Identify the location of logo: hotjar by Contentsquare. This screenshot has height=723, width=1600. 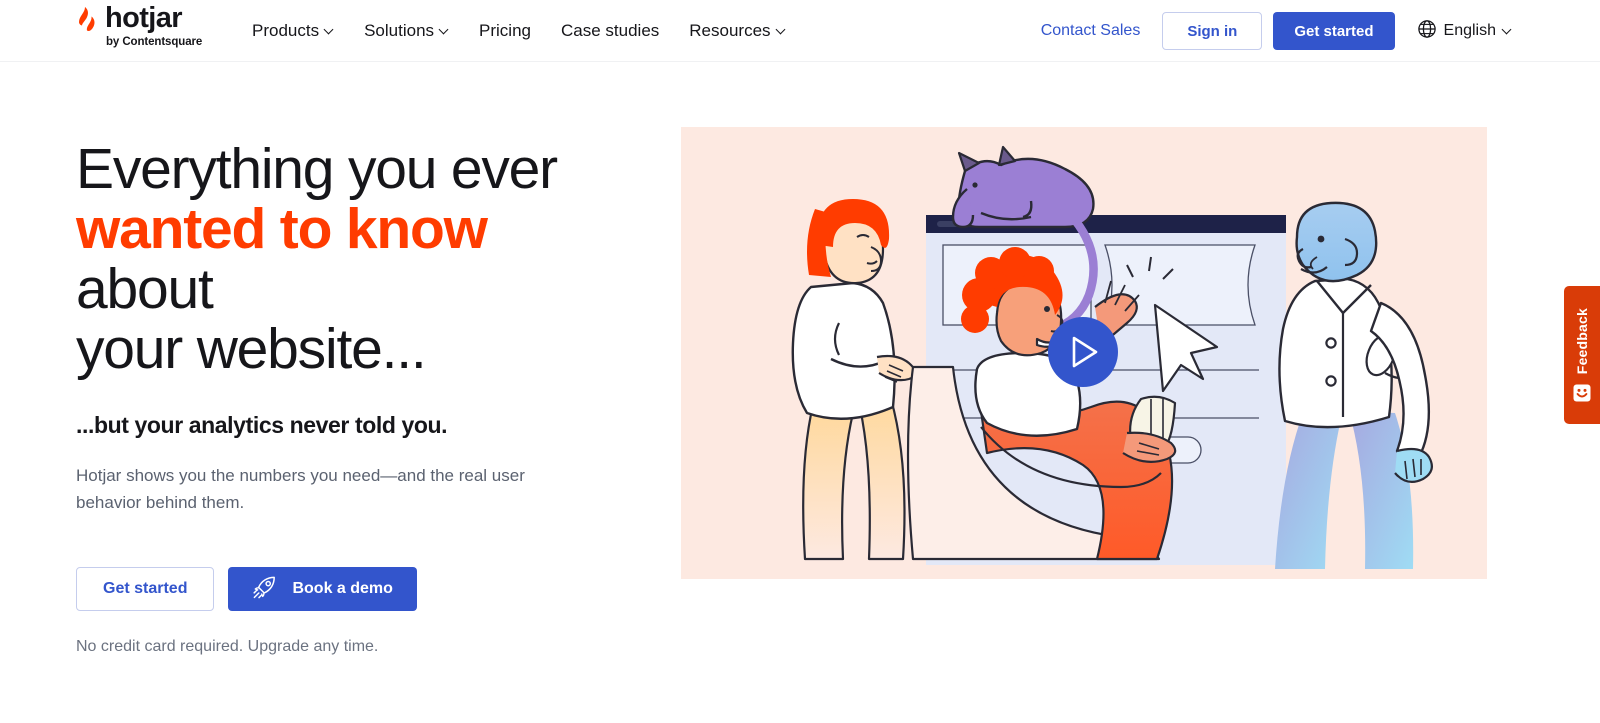
(139, 26).